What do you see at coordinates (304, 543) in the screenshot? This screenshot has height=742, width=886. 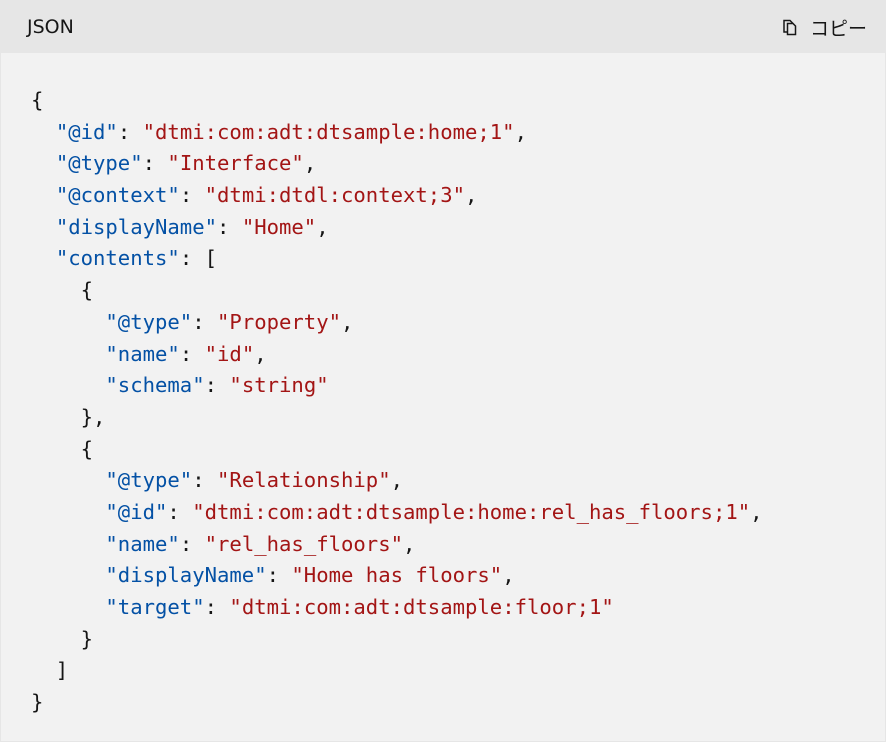 I see `json-string: "rel_has_floors"` at bounding box center [304, 543].